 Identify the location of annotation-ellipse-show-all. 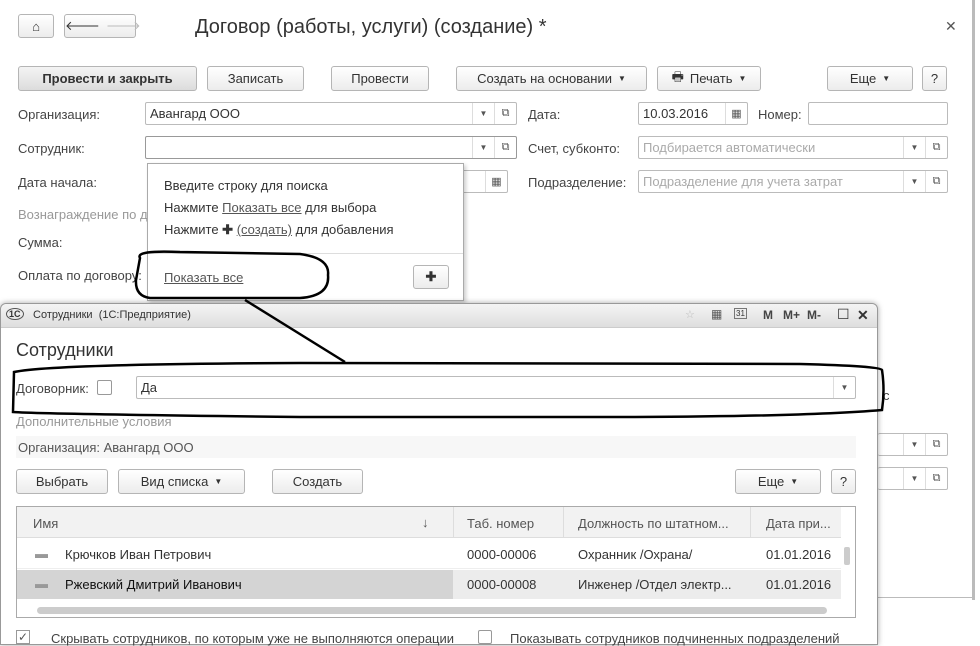
(232, 275).